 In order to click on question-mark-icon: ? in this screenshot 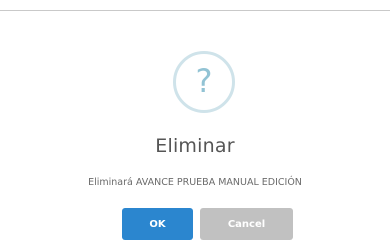, I will do `click(204, 82)`.